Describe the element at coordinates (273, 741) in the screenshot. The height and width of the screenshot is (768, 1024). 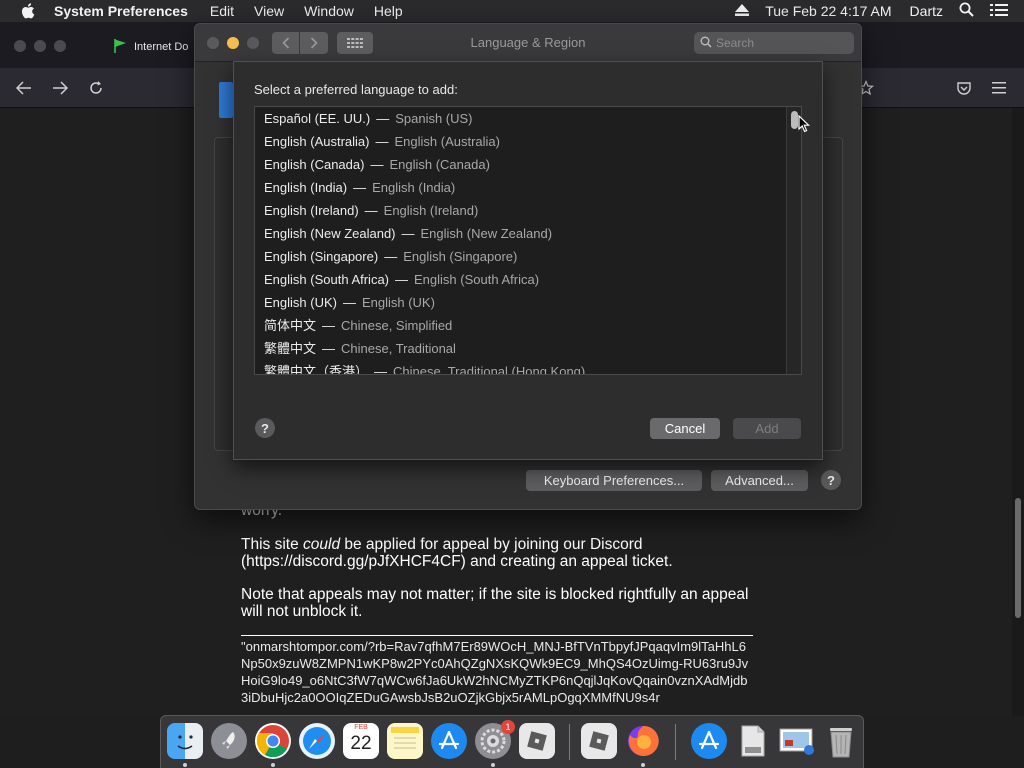
I see `chrome-icon` at that location.